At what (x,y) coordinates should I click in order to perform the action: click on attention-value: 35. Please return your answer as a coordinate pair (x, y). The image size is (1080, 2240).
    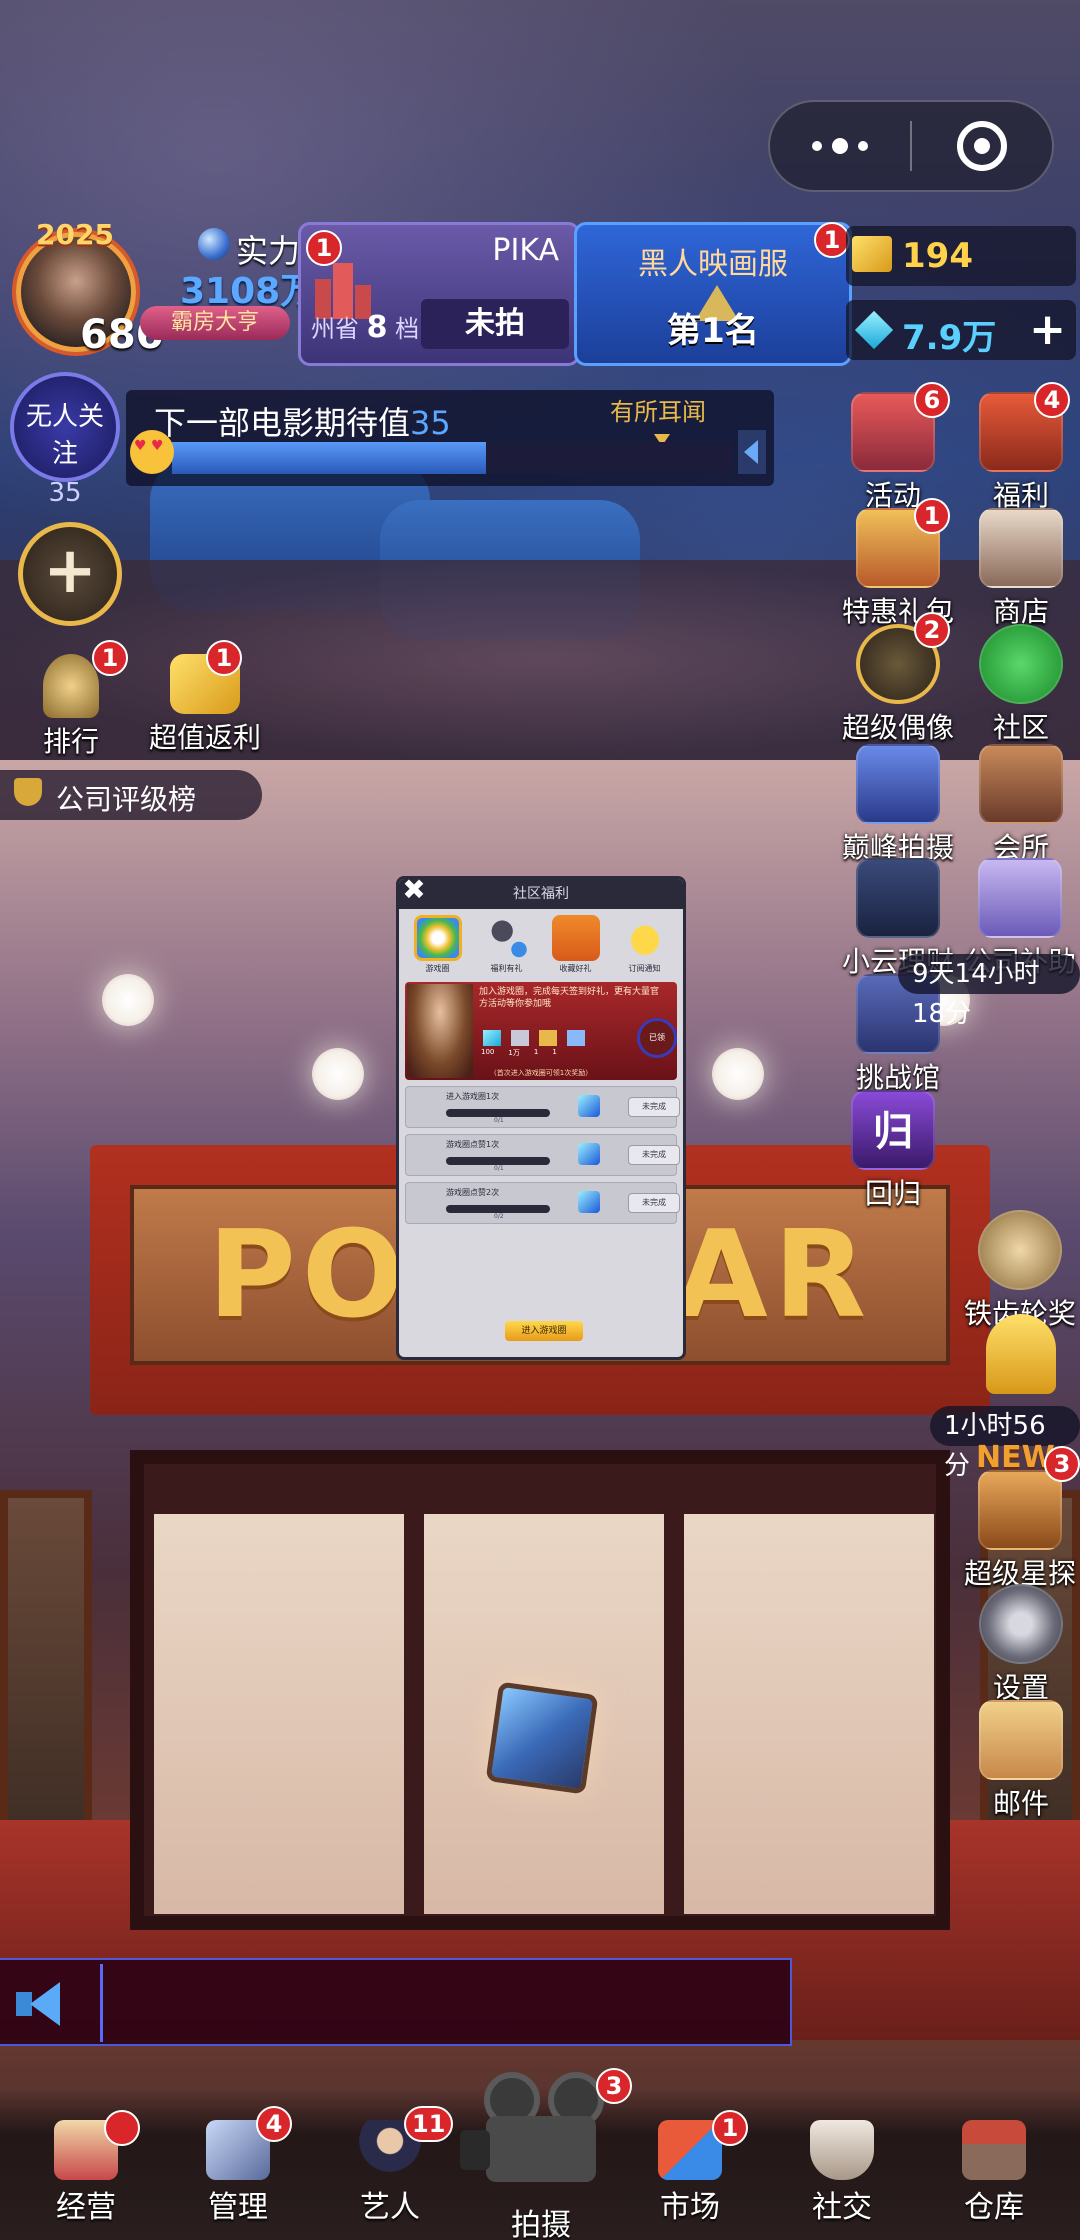
    Looking at the image, I should click on (65, 493).